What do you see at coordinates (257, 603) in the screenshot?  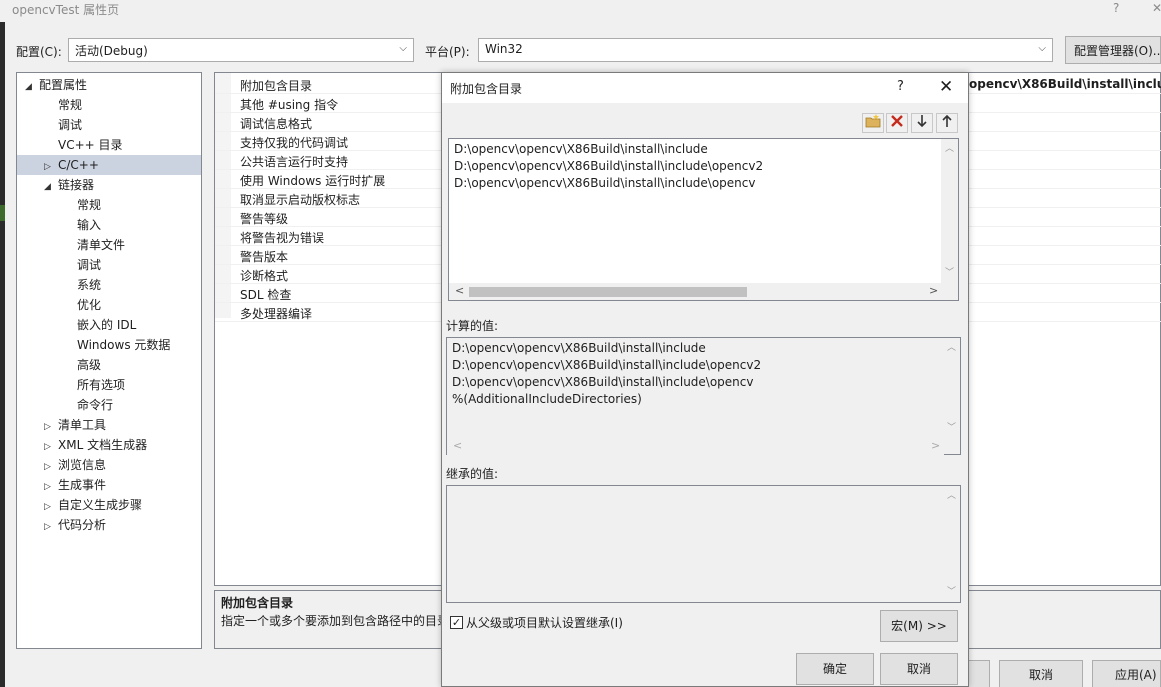 I see `description-title: 附加包含目录` at bounding box center [257, 603].